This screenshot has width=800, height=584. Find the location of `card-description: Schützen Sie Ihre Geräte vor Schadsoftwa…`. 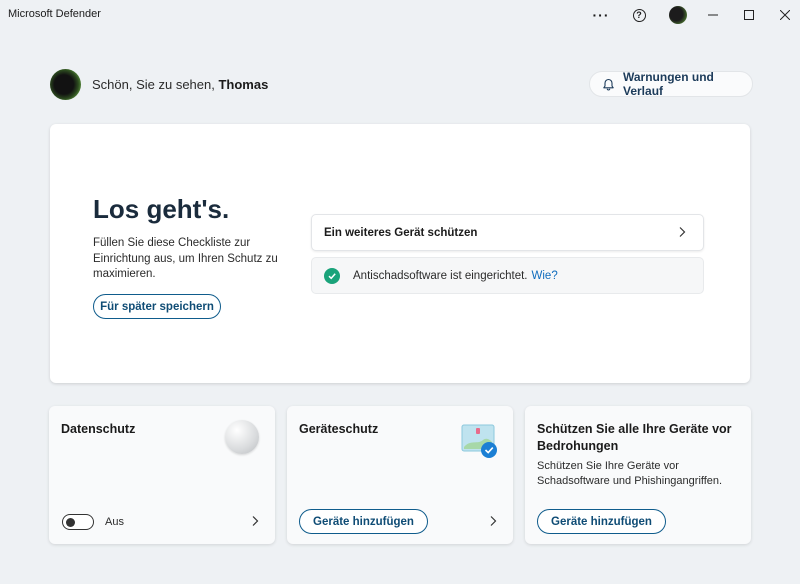

card-description: Schützen Sie Ihre Geräte vor Schadsoftwa… is located at coordinates (630, 473).